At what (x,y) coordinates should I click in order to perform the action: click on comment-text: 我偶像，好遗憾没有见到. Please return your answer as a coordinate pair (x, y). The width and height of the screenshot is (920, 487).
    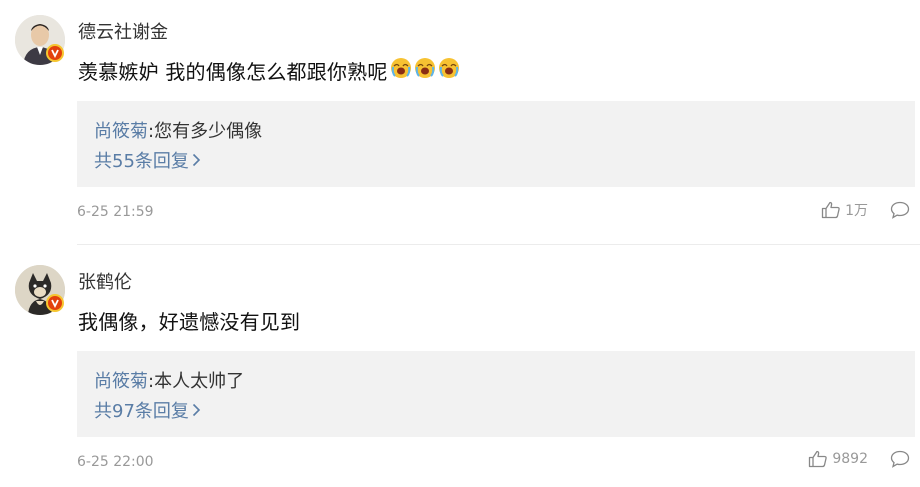
    Looking at the image, I should click on (189, 320).